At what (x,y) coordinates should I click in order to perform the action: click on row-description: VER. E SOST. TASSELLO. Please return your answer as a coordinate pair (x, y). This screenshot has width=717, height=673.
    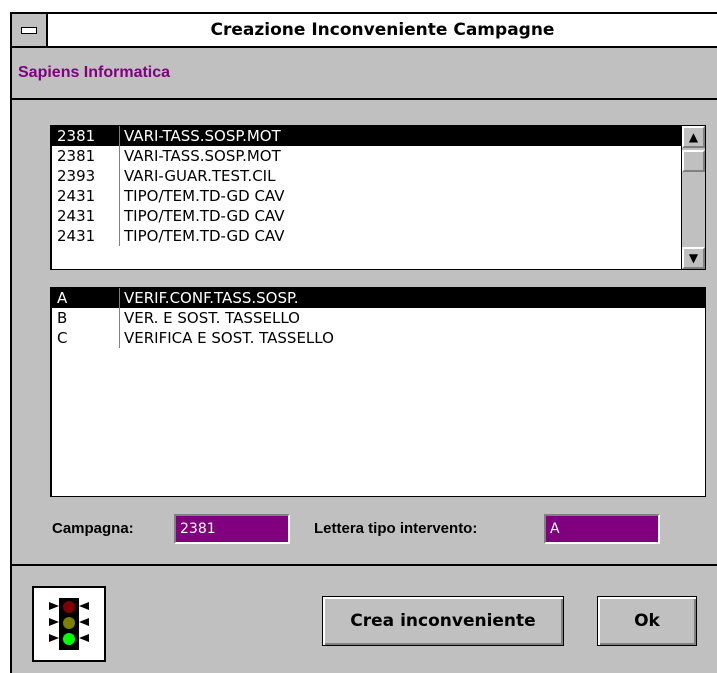
    Looking at the image, I should click on (209, 318).